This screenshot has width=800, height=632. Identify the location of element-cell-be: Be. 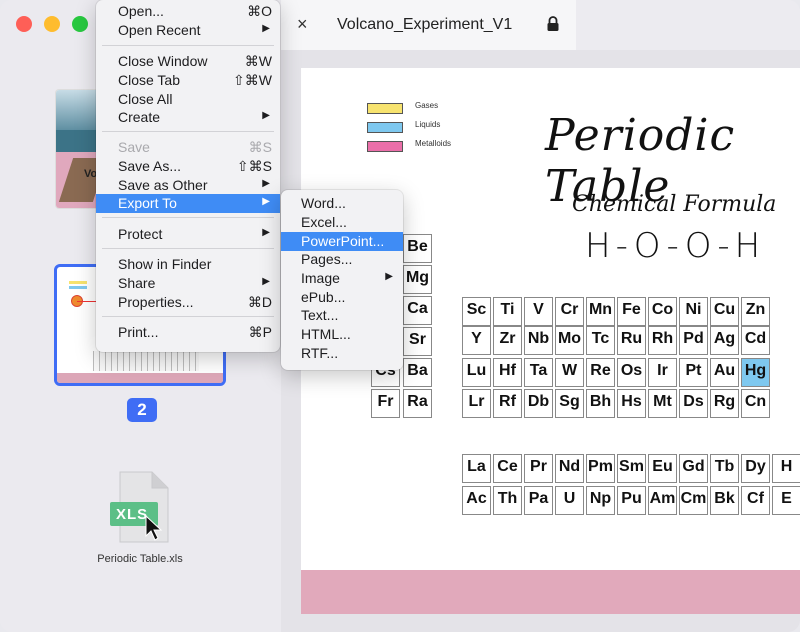
(417, 248).